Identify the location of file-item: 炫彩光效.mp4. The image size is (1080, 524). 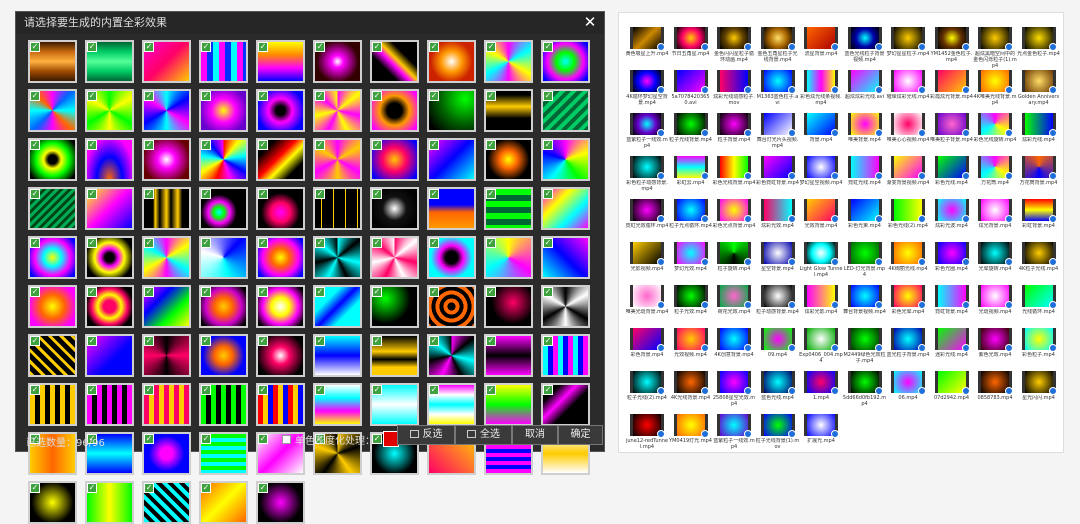
(778, 220).